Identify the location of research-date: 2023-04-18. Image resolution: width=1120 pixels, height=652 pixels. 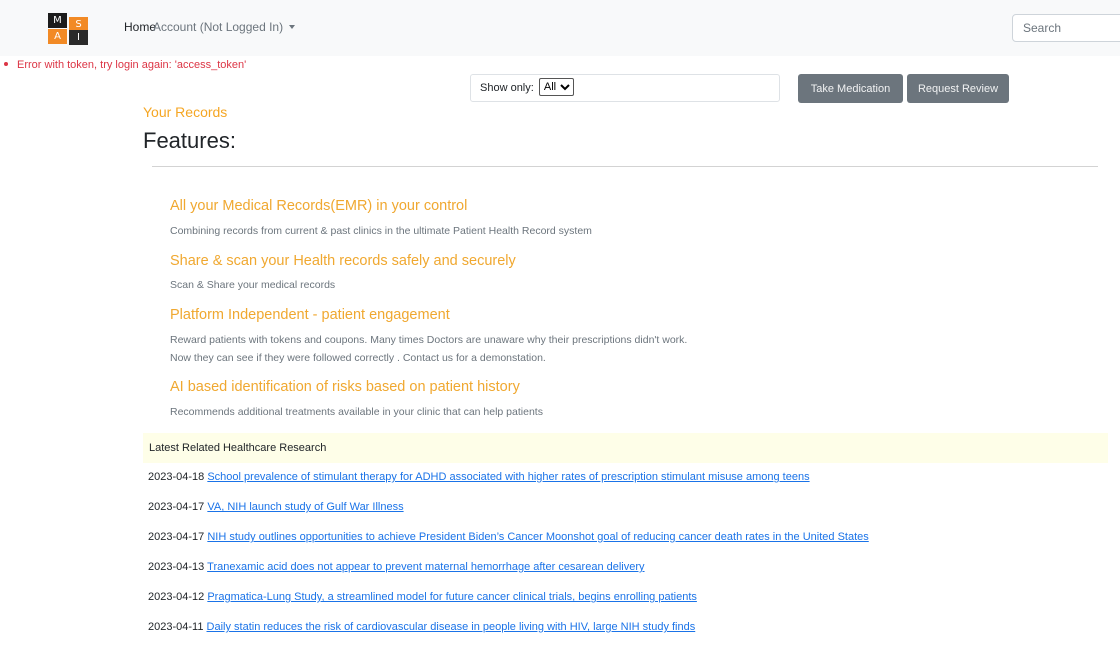
(176, 477).